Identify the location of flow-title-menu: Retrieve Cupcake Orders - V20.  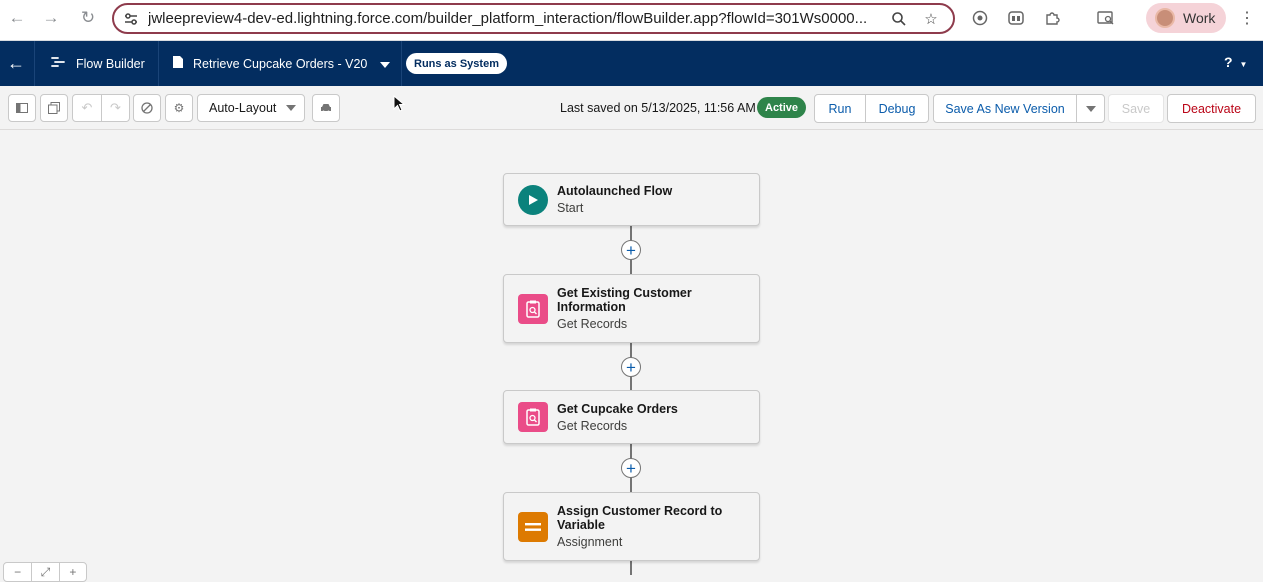
(281, 63).